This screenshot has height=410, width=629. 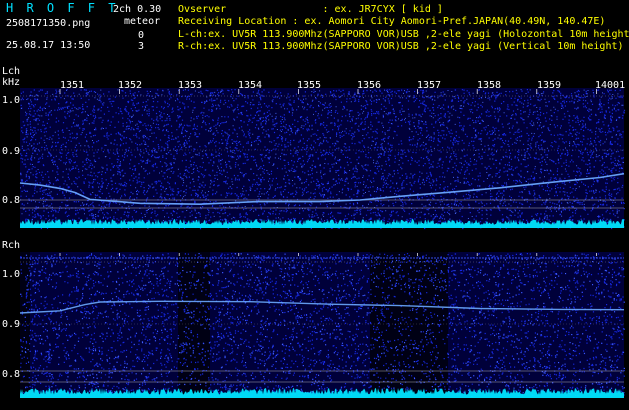 I want to click on time-tick-label: 1355, so click(x=309, y=85).